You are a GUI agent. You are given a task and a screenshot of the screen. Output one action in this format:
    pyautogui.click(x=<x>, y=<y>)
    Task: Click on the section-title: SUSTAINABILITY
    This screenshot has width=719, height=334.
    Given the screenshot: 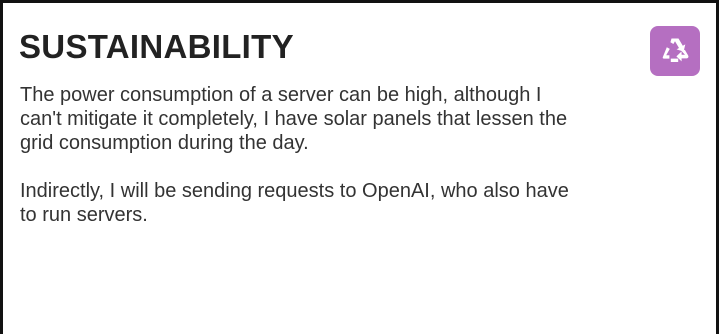 What is the action you would take?
    pyautogui.click(x=156, y=46)
    